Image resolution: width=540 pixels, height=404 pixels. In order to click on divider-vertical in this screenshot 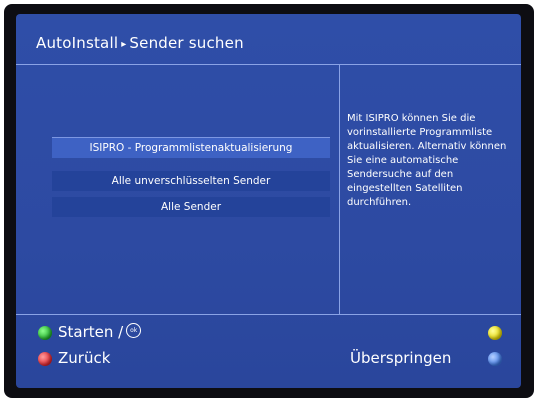, I will do `click(339, 189)`.